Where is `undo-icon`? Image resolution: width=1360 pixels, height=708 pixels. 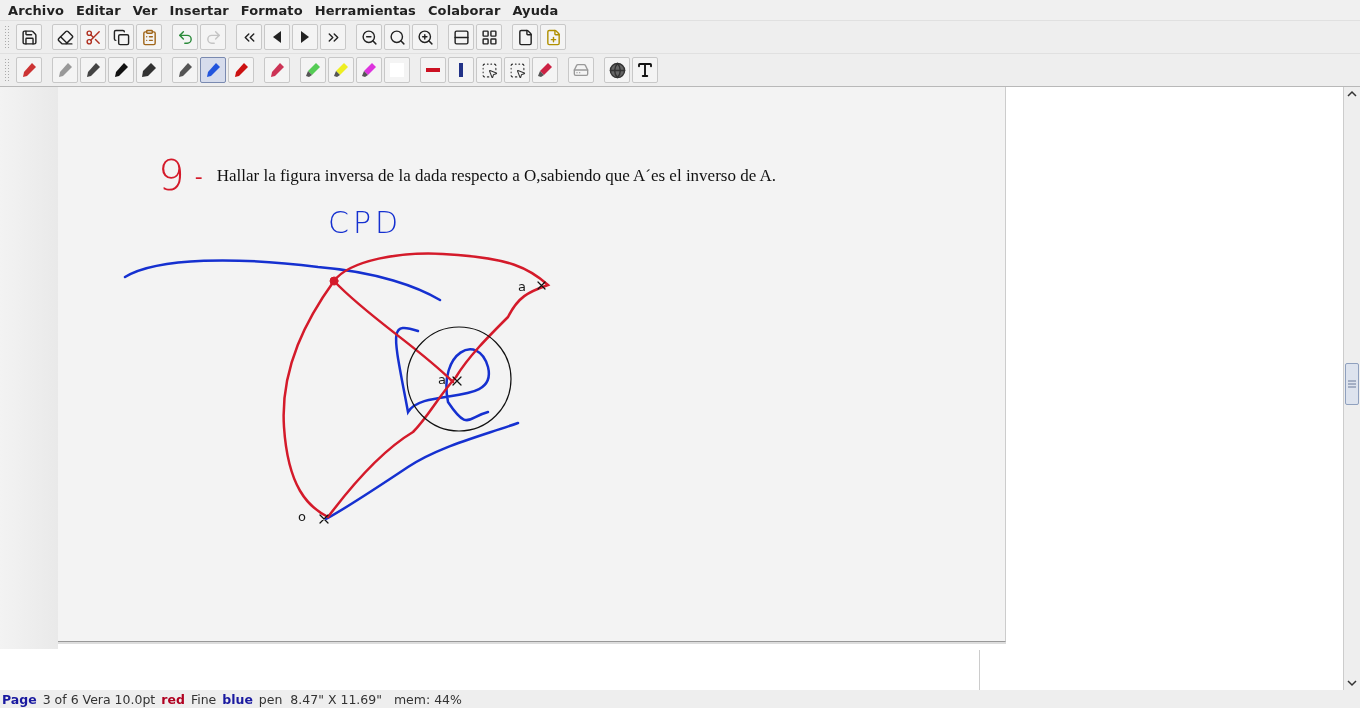 undo-icon is located at coordinates (185, 37).